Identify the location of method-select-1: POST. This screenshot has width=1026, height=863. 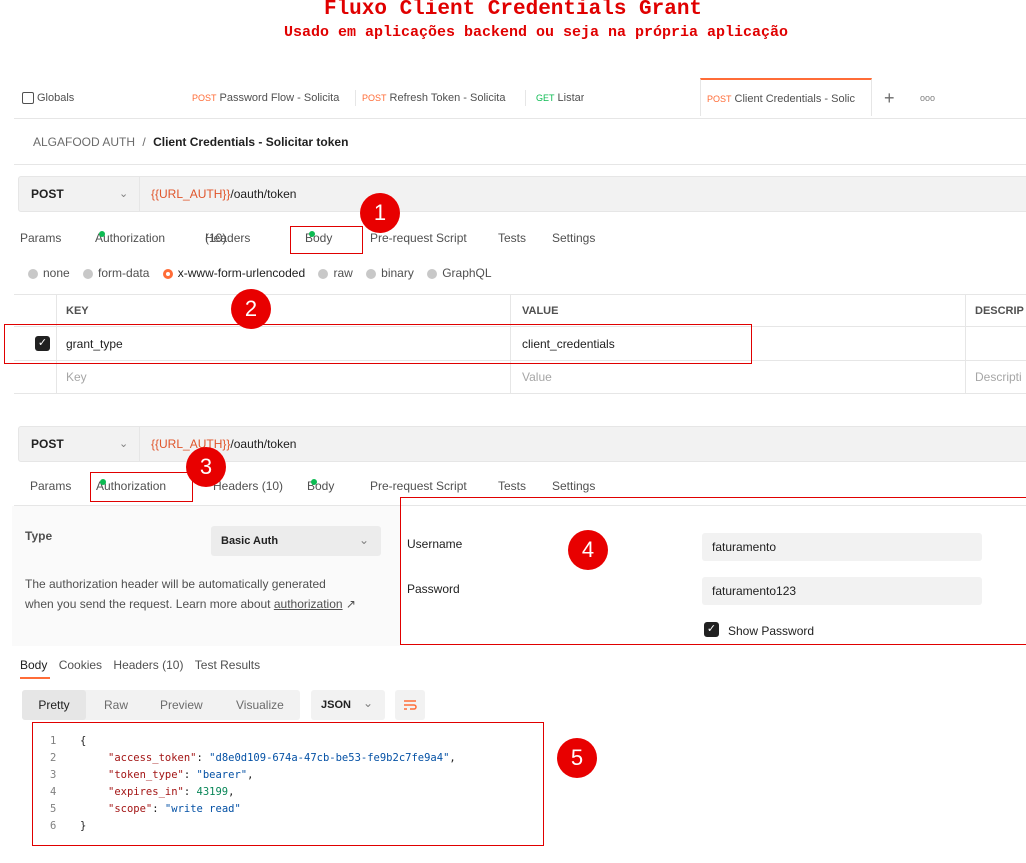
(47, 194).